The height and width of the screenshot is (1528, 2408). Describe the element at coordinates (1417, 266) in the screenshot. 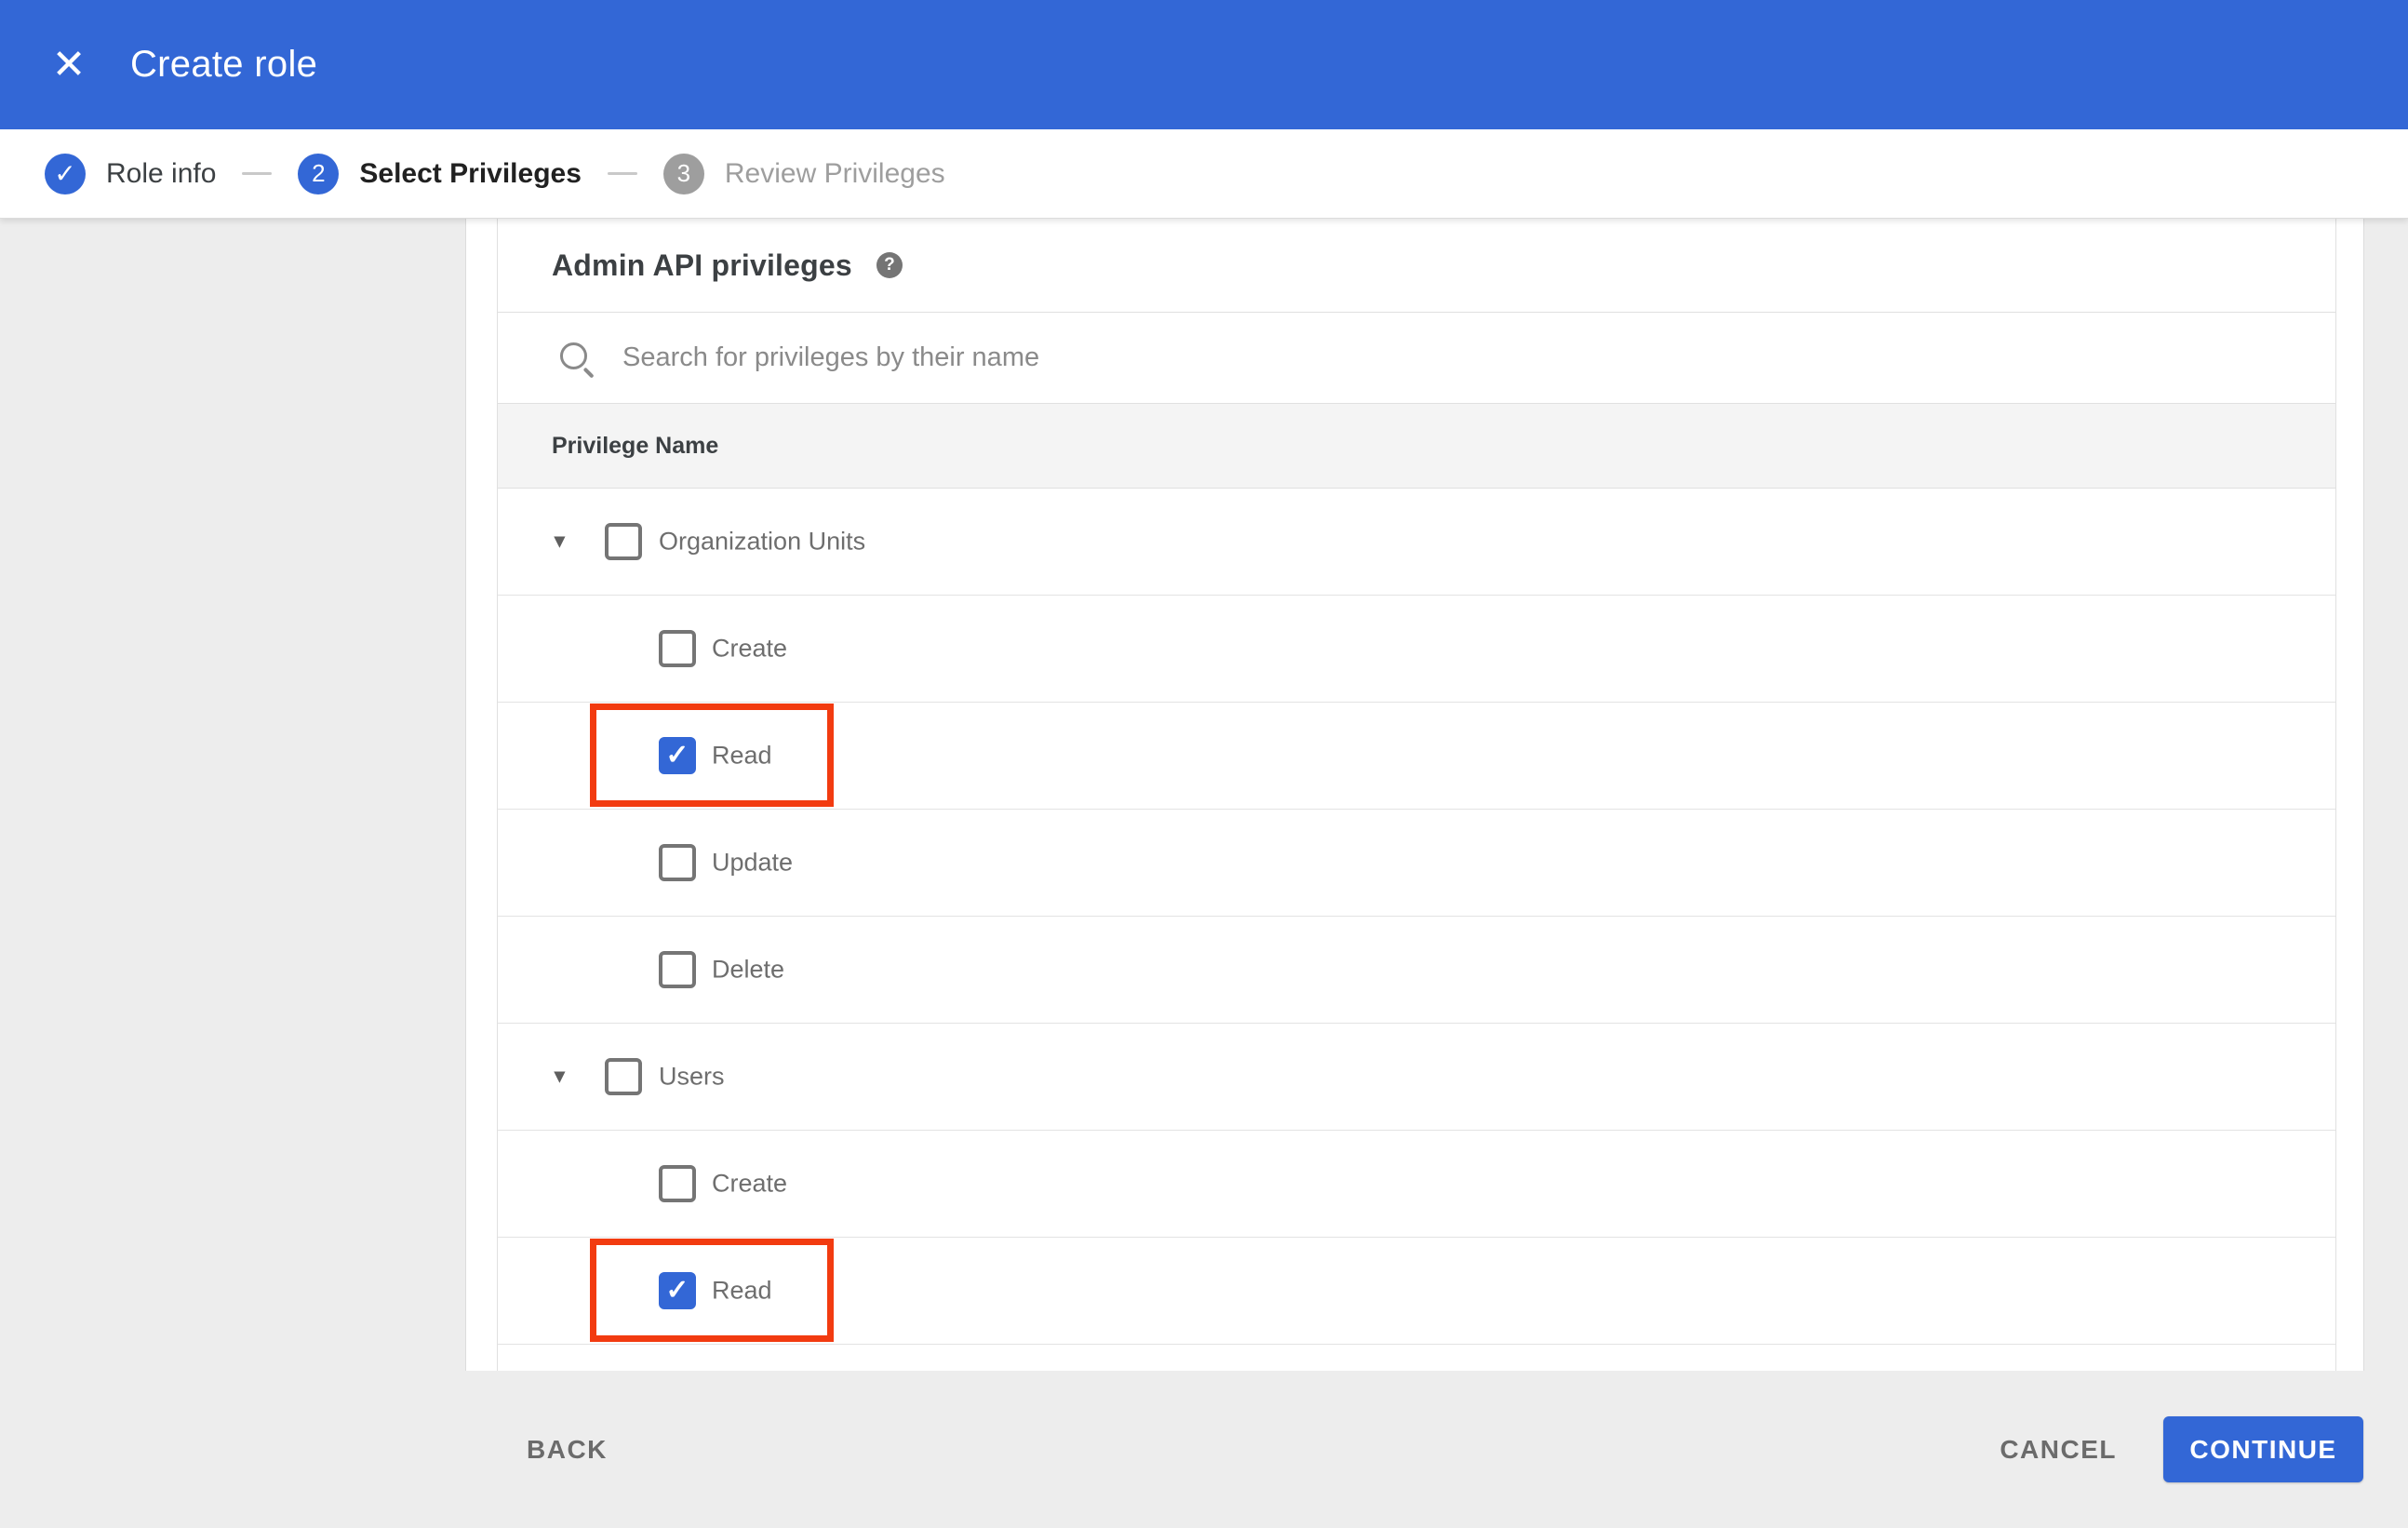

I see `panel-header: Admin API privileges ?` at that location.